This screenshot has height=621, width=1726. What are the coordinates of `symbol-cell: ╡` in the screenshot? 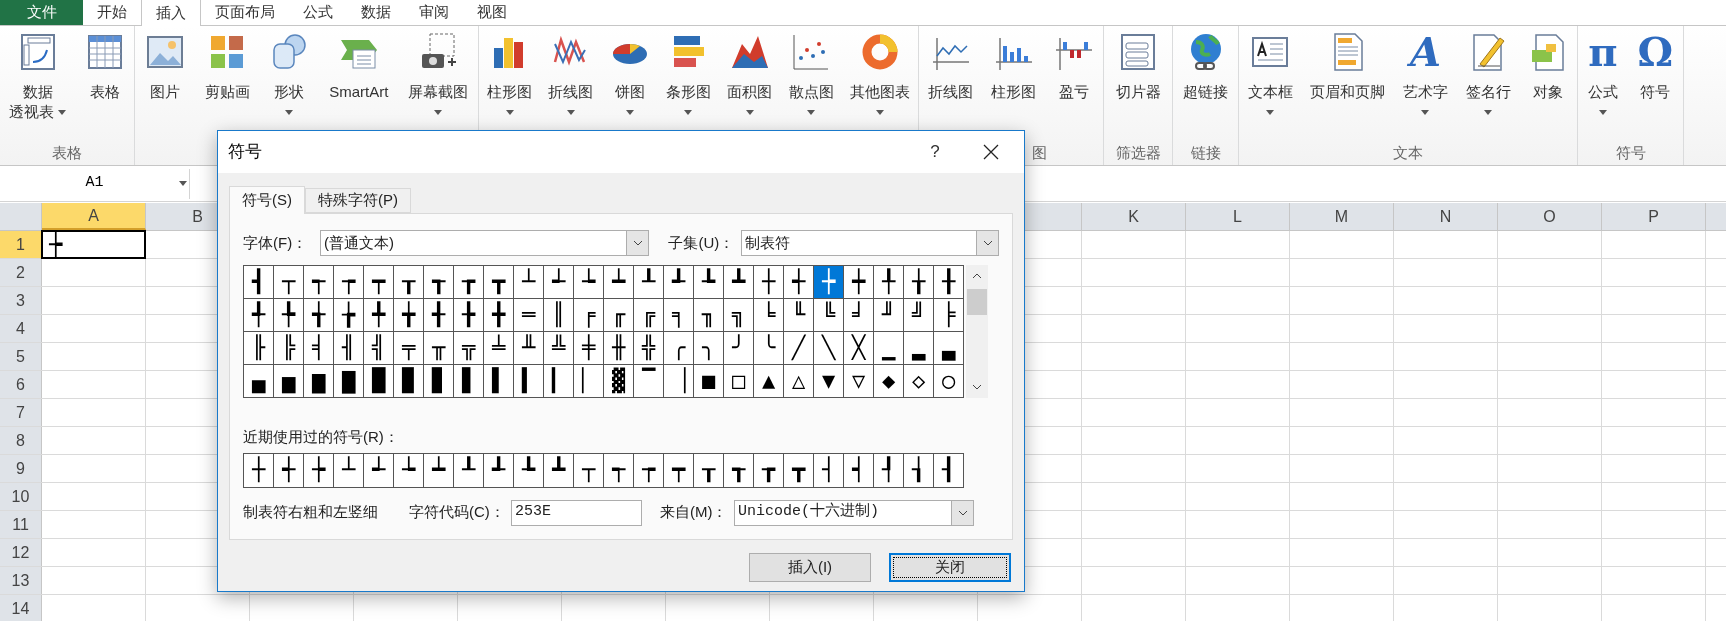 It's located at (319, 348).